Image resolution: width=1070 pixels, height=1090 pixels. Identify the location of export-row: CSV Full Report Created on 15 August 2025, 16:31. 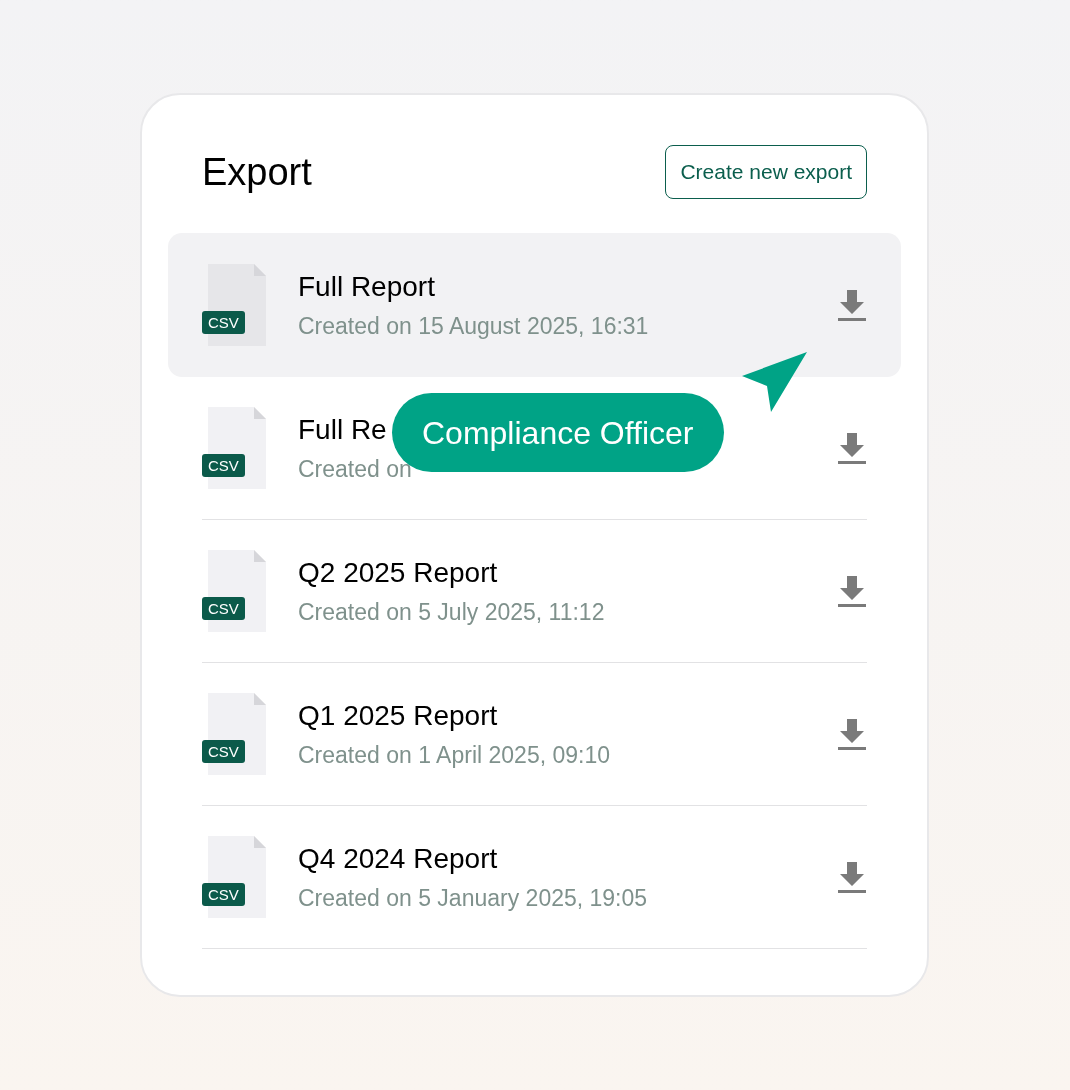
(534, 305).